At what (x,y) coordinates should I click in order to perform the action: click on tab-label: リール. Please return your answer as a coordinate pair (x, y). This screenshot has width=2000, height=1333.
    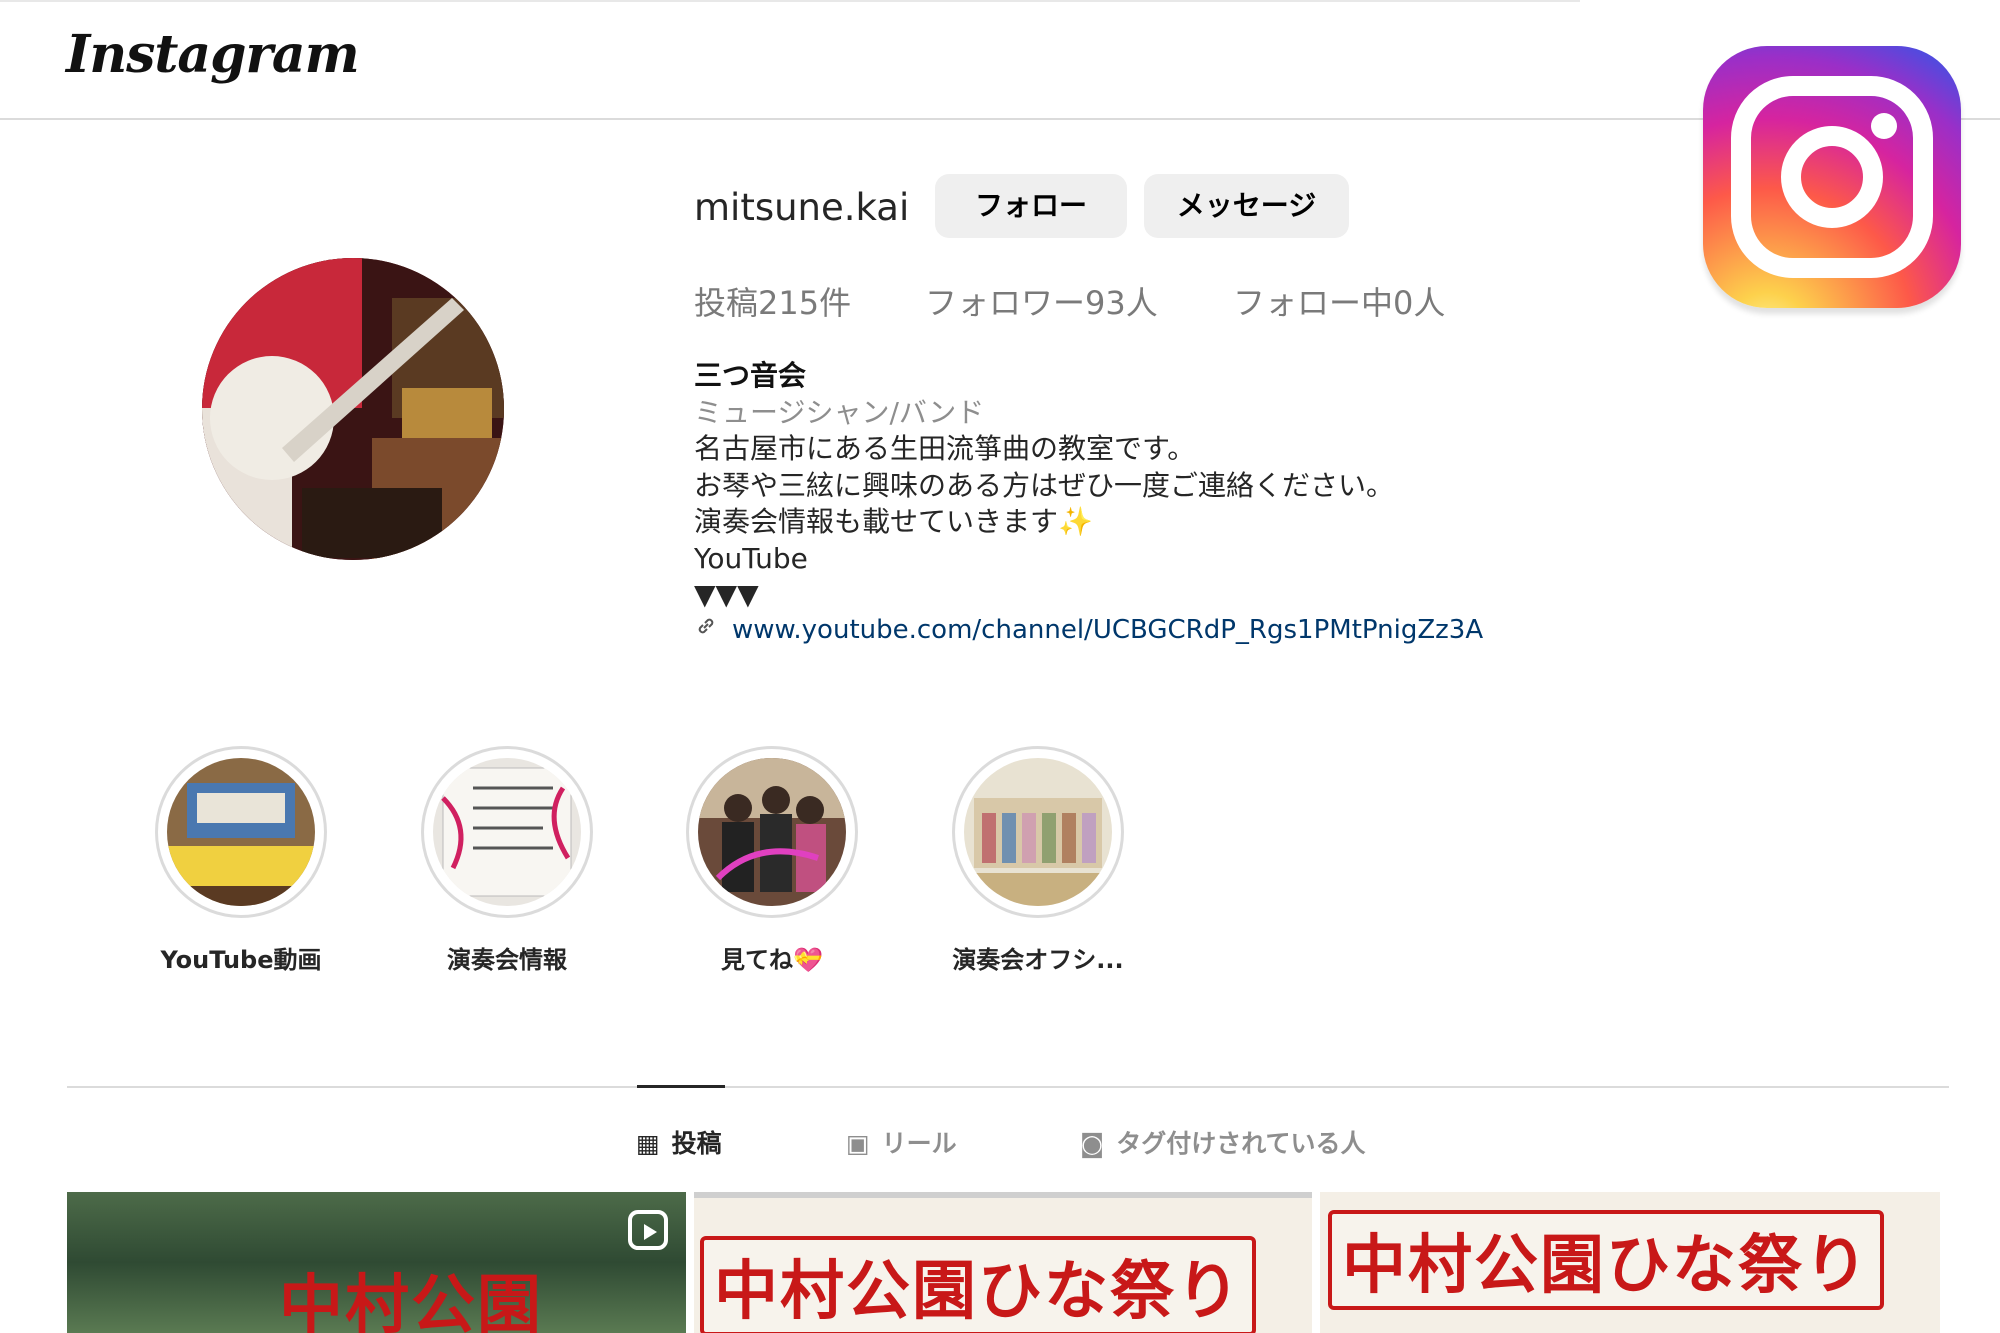
    Looking at the image, I should click on (919, 1143).